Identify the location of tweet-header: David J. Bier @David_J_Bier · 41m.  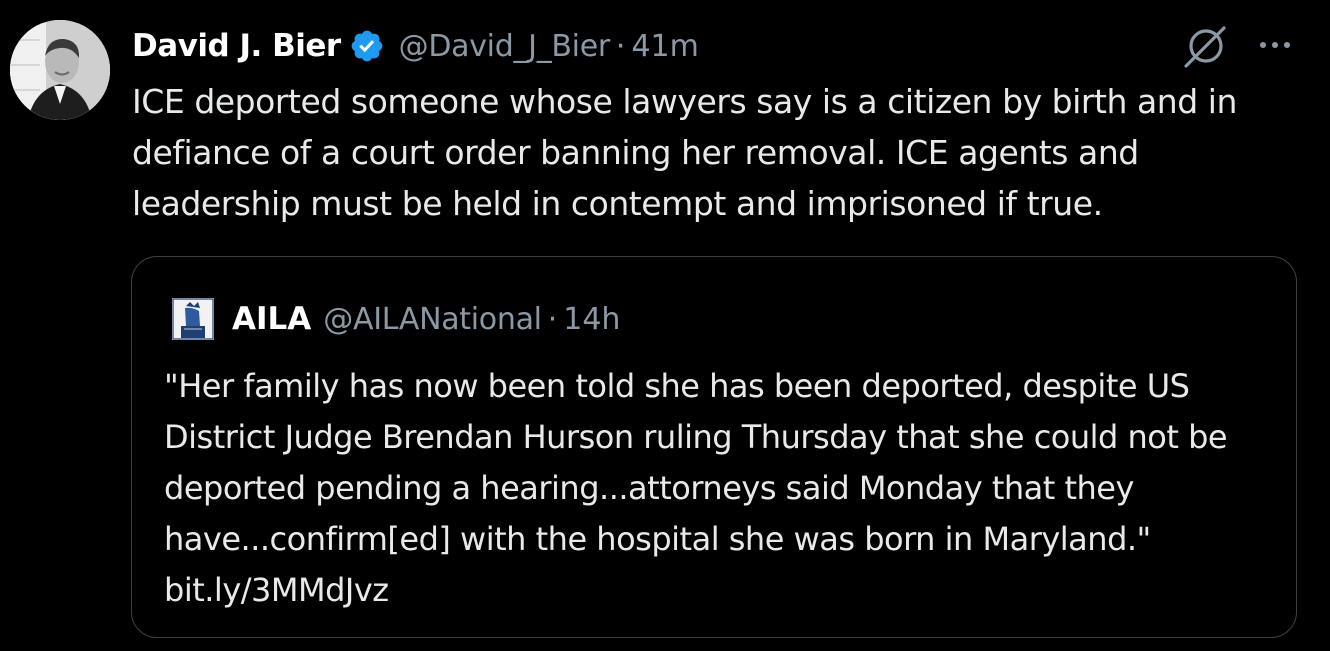
(415, 46).